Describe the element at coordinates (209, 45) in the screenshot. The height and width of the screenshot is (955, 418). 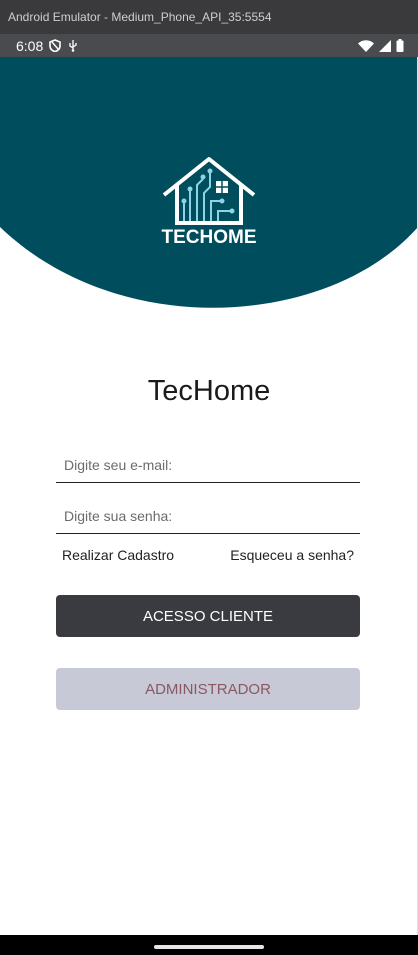
I see `android-status-bar: 6:08` at that location.